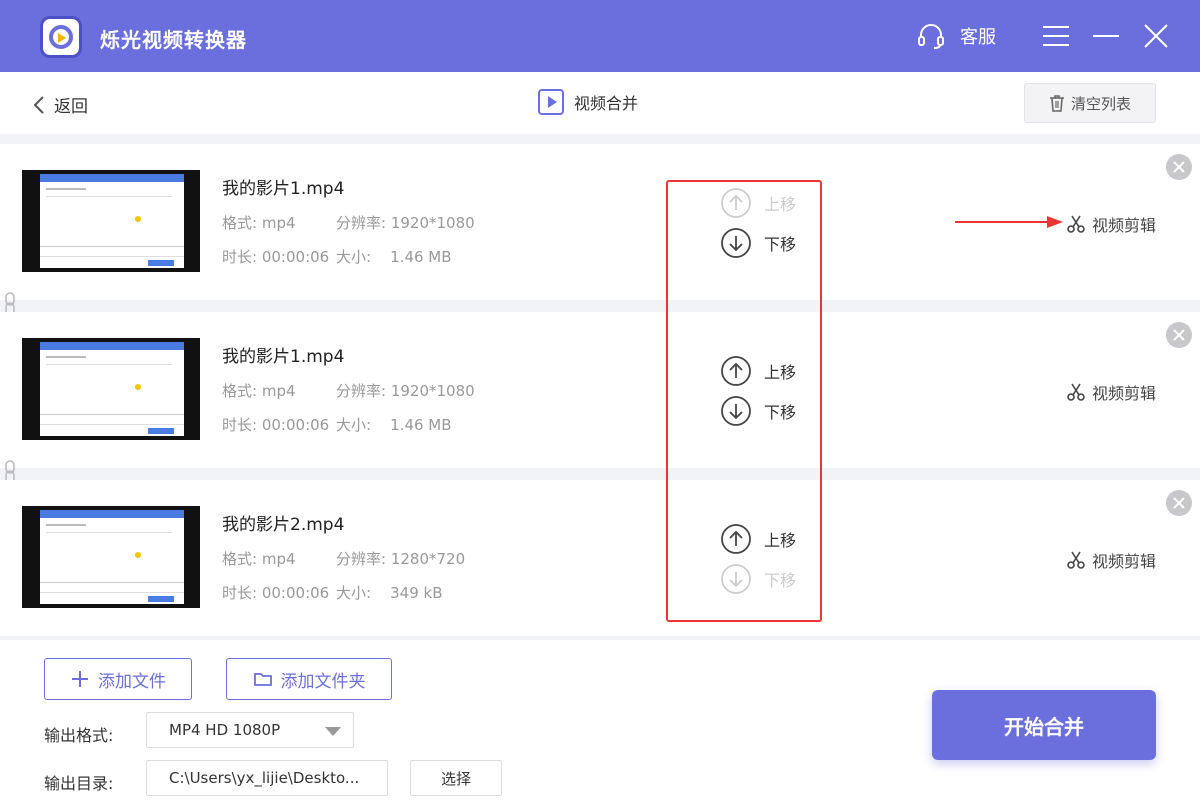 The width and height of the screenshot is (1200, 807). I want to click on nav-bar: 返回 视频合并 清空列表, so click(600, 103).